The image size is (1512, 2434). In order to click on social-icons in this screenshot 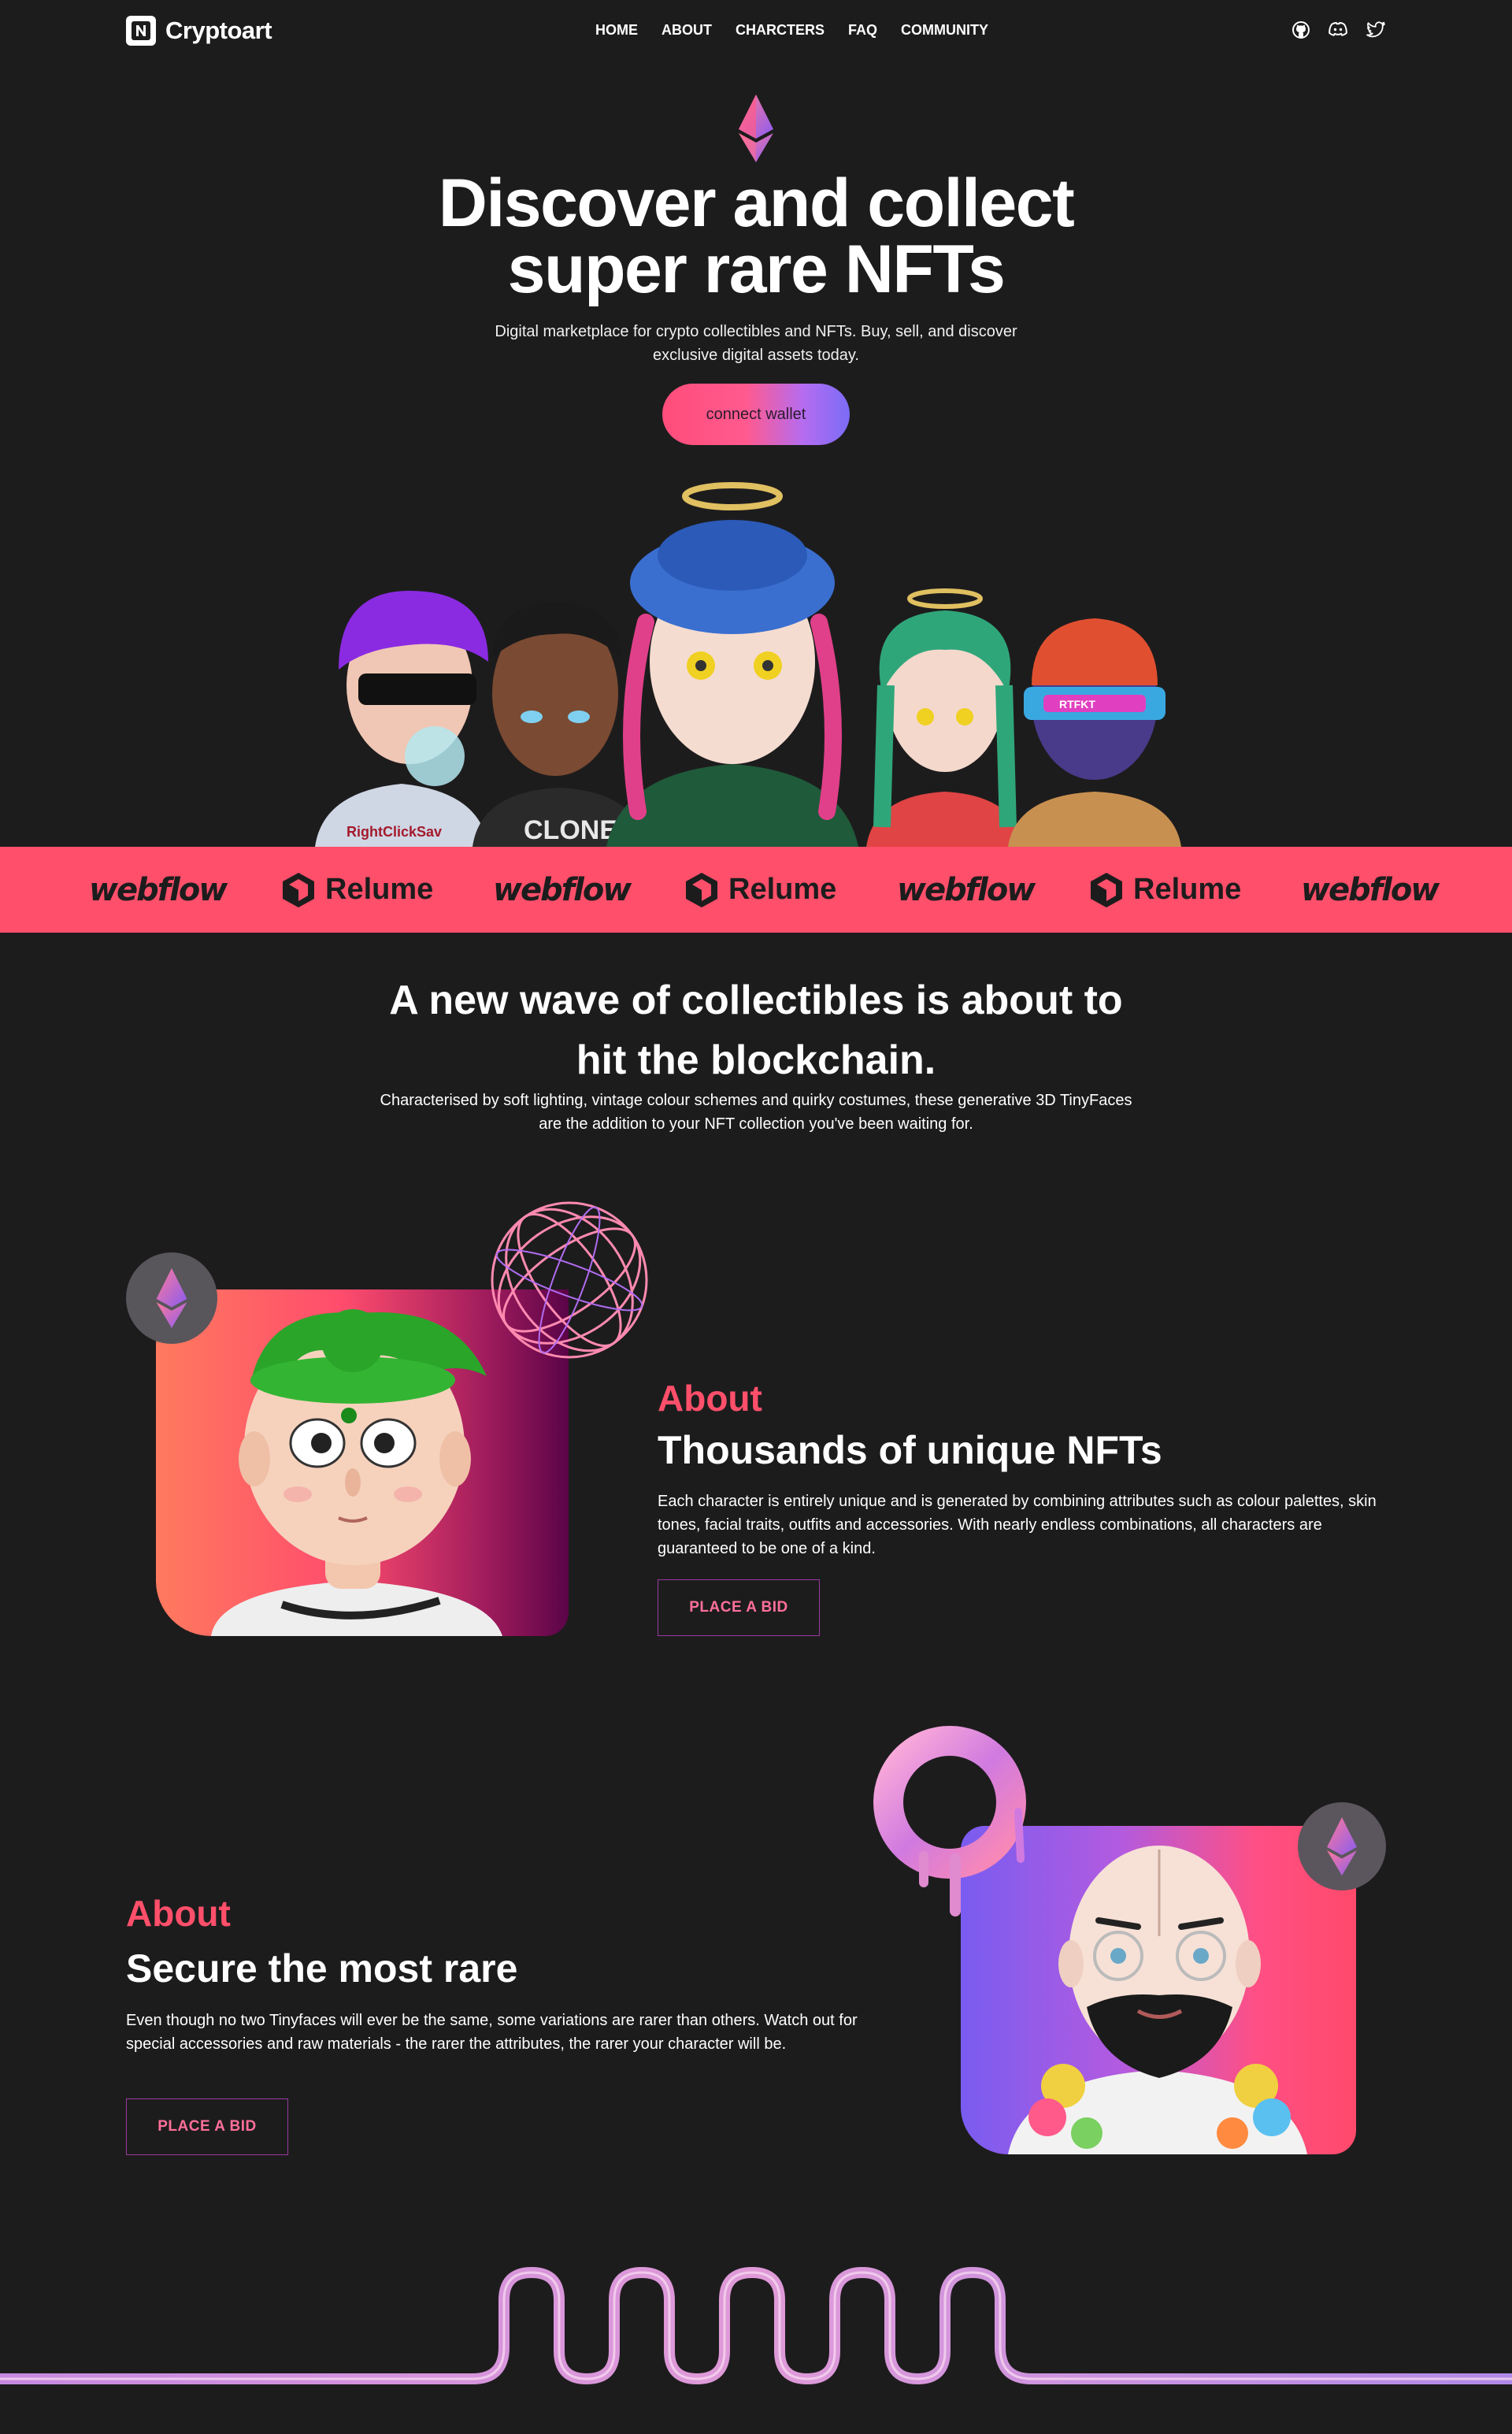, I will do `click(1339, 29)`.